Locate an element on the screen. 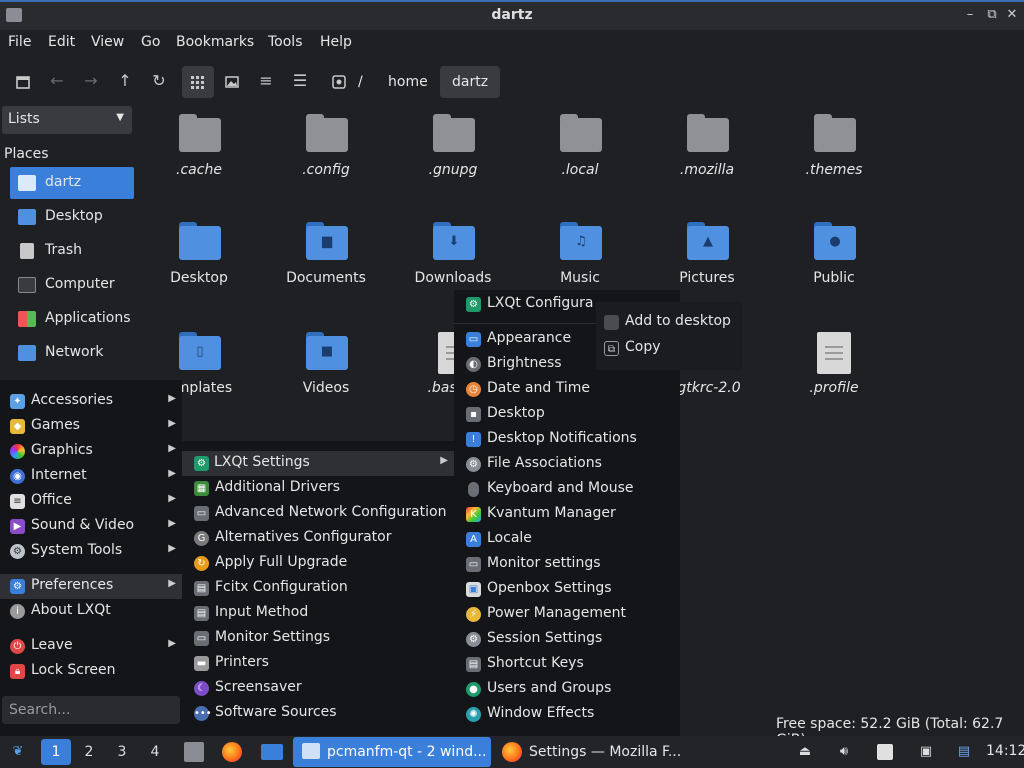 This screenshot has width=1024, height=768. place-desktop: Desktop is located at coordinates (72, 217).